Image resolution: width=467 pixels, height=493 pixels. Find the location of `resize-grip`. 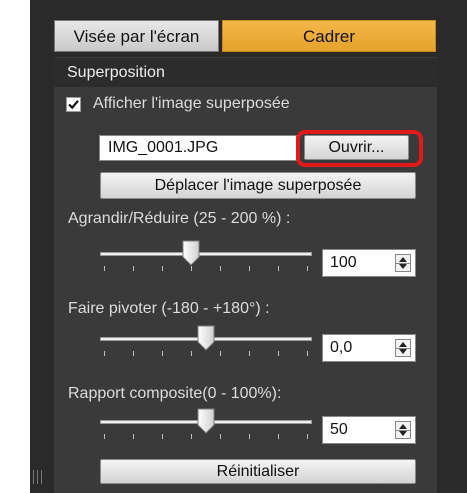

resize-grip is located at coordinates (33, 477).